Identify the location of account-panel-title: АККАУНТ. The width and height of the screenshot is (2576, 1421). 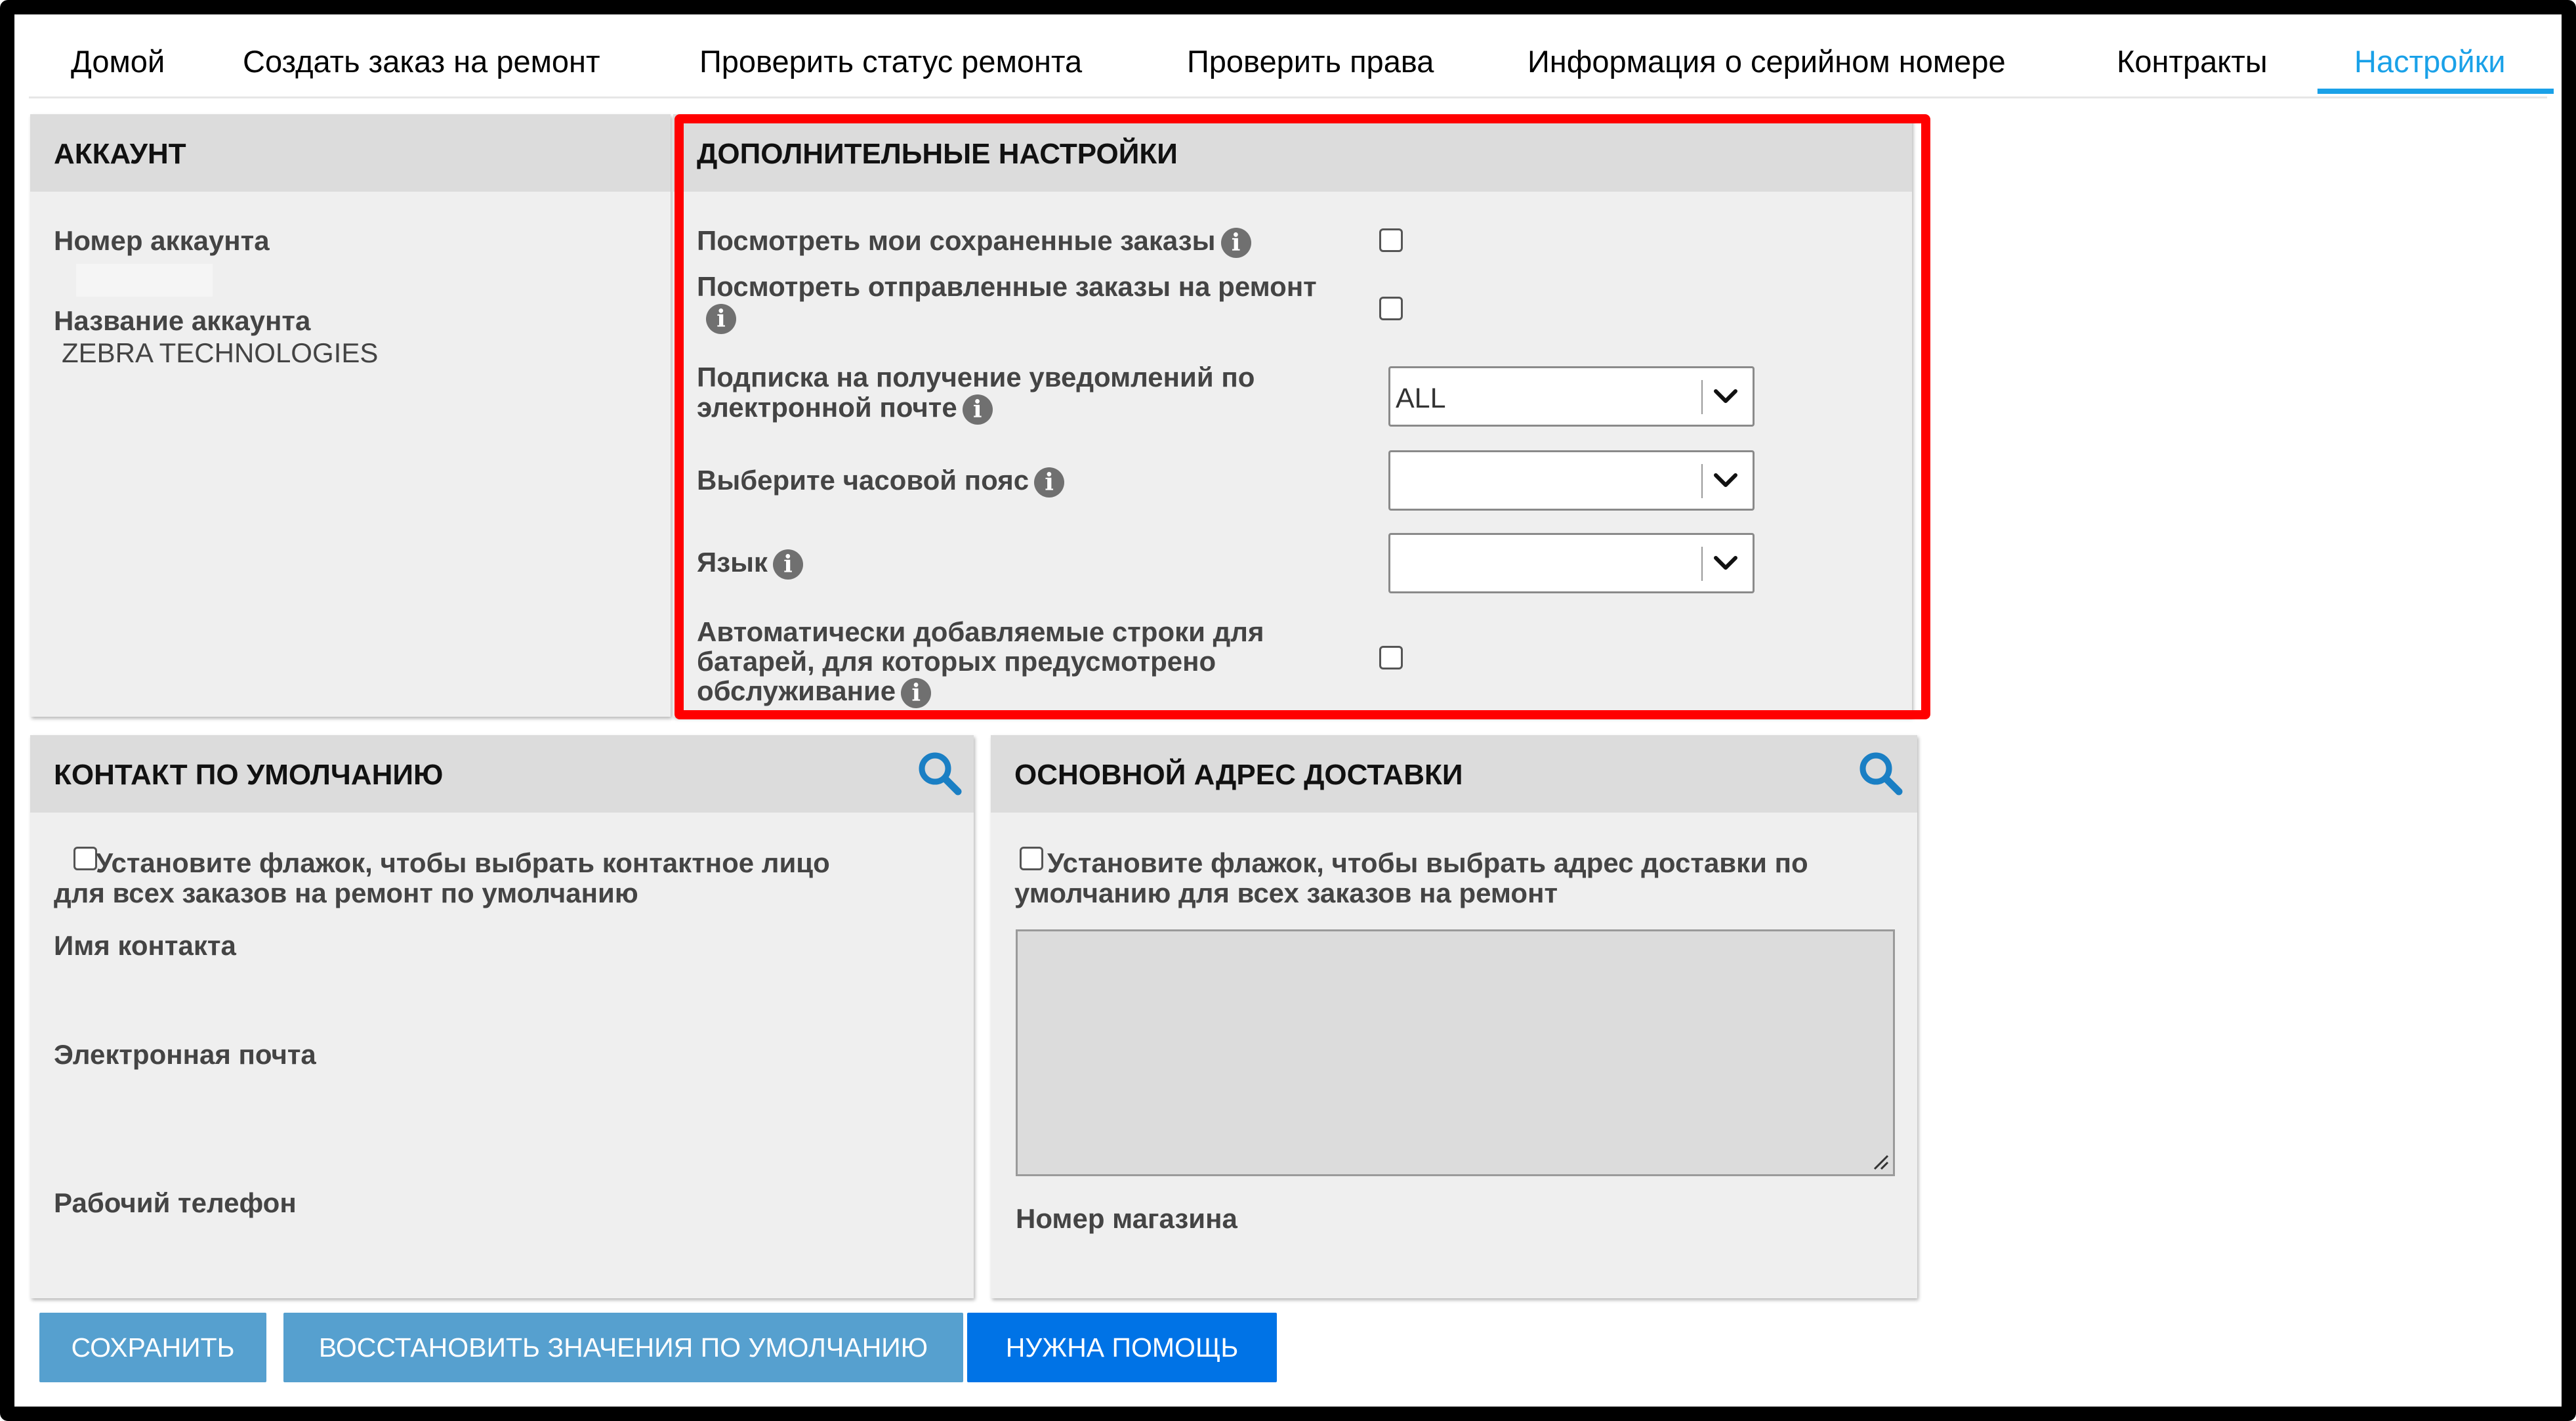
(120, 154).